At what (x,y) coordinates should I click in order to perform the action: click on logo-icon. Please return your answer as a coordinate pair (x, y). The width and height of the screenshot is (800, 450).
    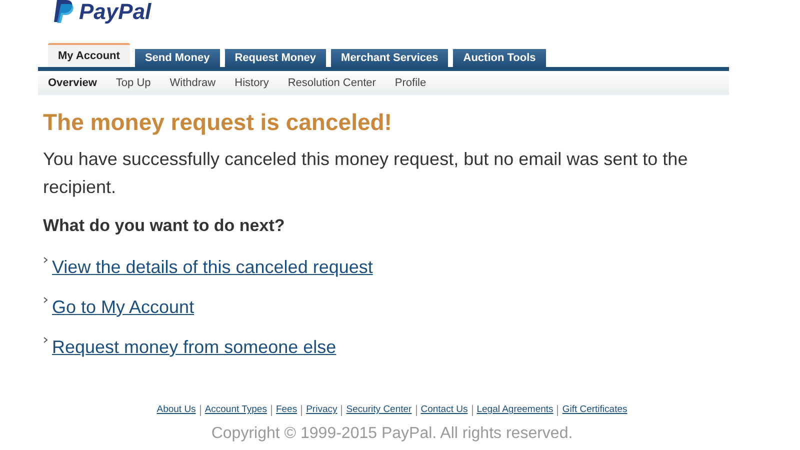
    Looking at the image, I should click on (64, 12).